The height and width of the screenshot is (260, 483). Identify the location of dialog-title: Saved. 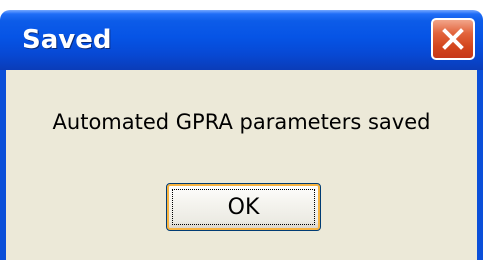
(67, 40).